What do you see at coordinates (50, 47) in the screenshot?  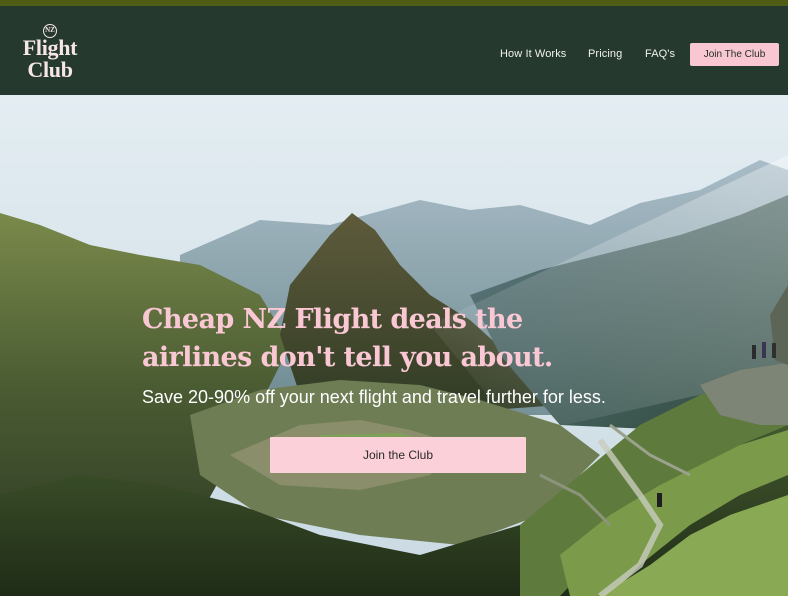 I see `logo-text-flight: Flight` at bounding box center [50, 47].